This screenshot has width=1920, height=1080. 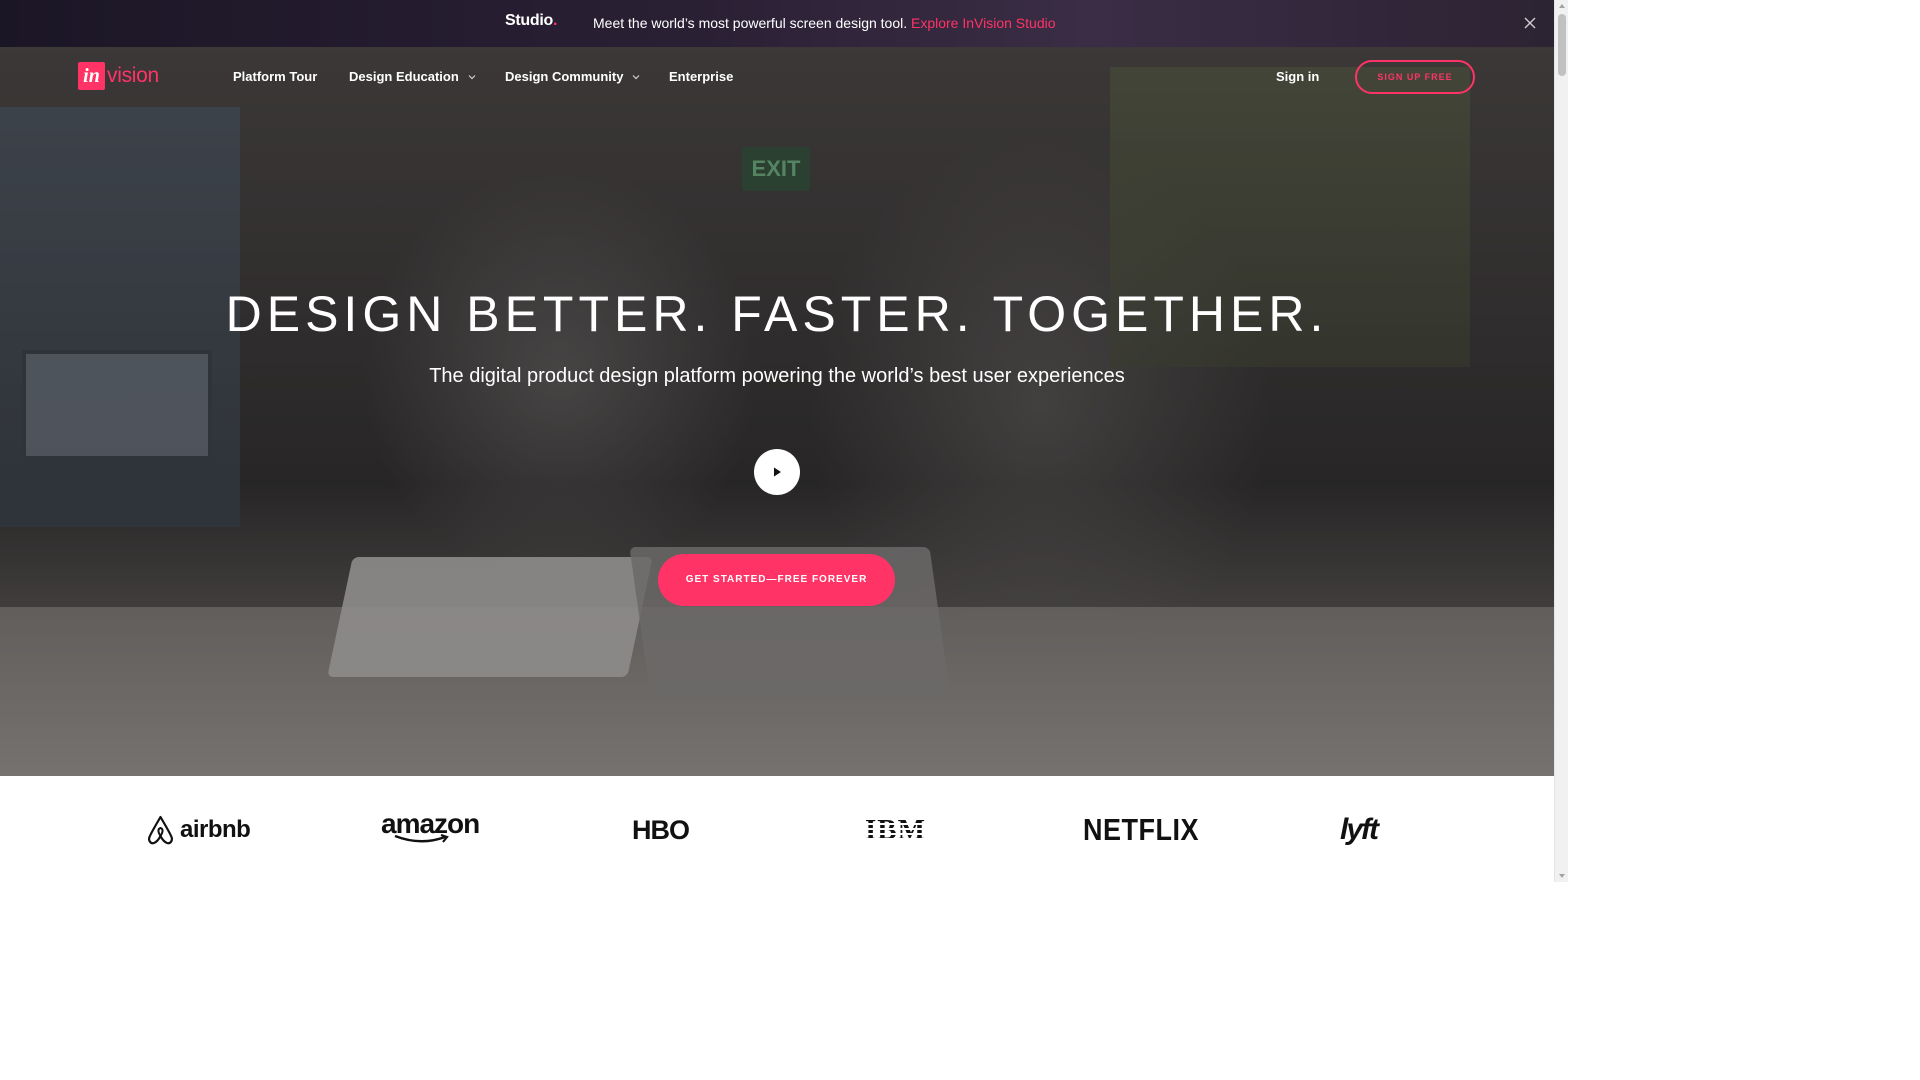 I want to click on sign-in-link: Sign in, so click(x=1297, y=76).